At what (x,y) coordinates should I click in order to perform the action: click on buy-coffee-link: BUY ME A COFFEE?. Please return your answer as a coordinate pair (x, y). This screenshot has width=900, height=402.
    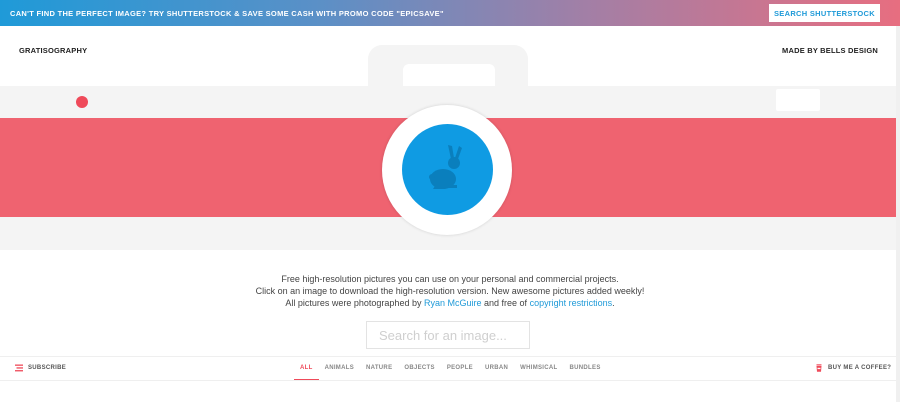
    Looking at the image, I should click on (853, 368).